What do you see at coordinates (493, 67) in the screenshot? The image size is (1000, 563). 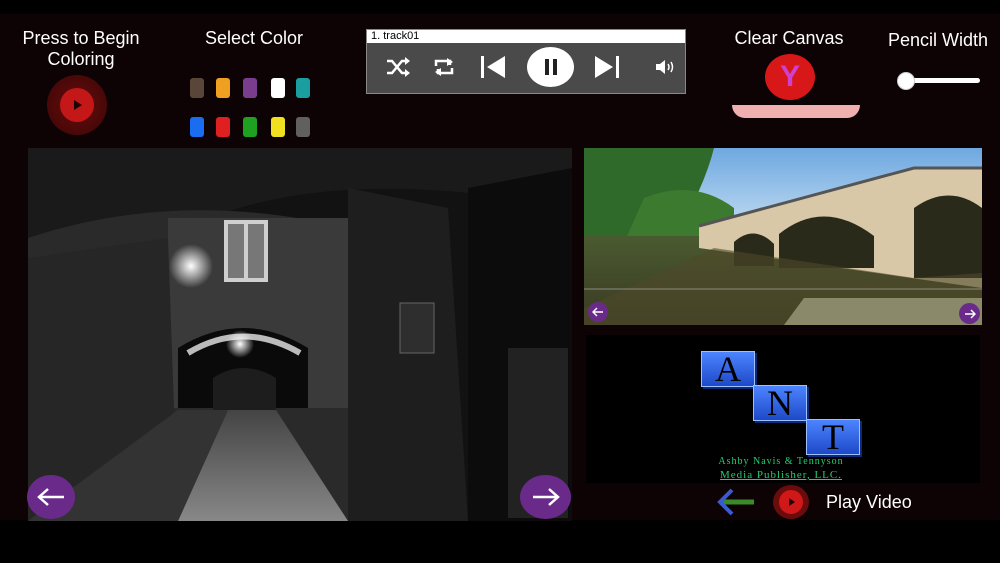 I see `previous-track-icon` at bounding box center [493, 67].